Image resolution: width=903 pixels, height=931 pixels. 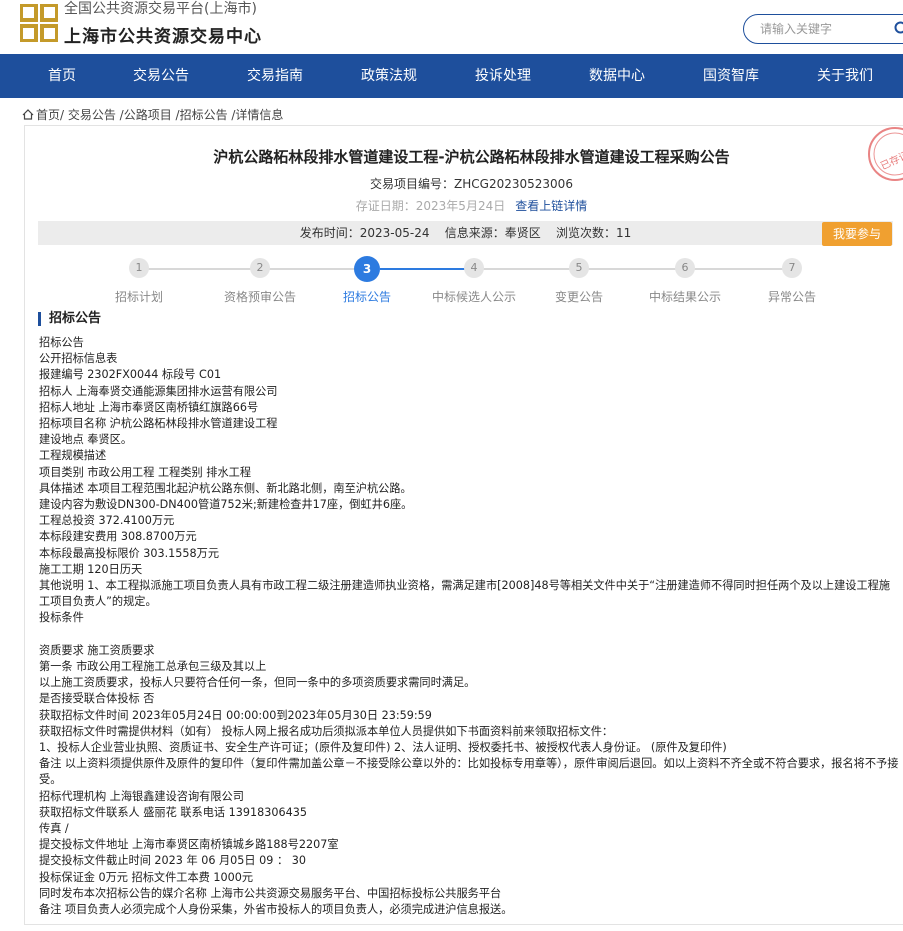 I want to click on step-5-label: 变更公告, so click(x=579, y=296).